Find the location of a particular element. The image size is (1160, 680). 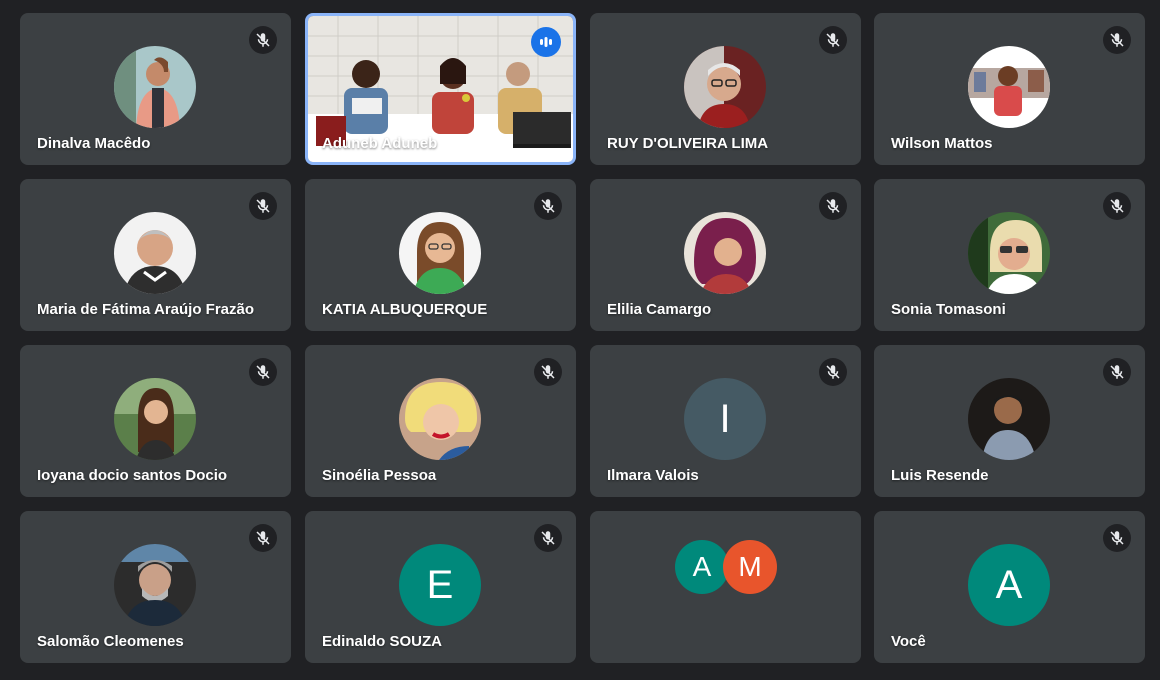

participant-tile: KATIA ALBUQUERQUE is located at coordinates (440, 255).